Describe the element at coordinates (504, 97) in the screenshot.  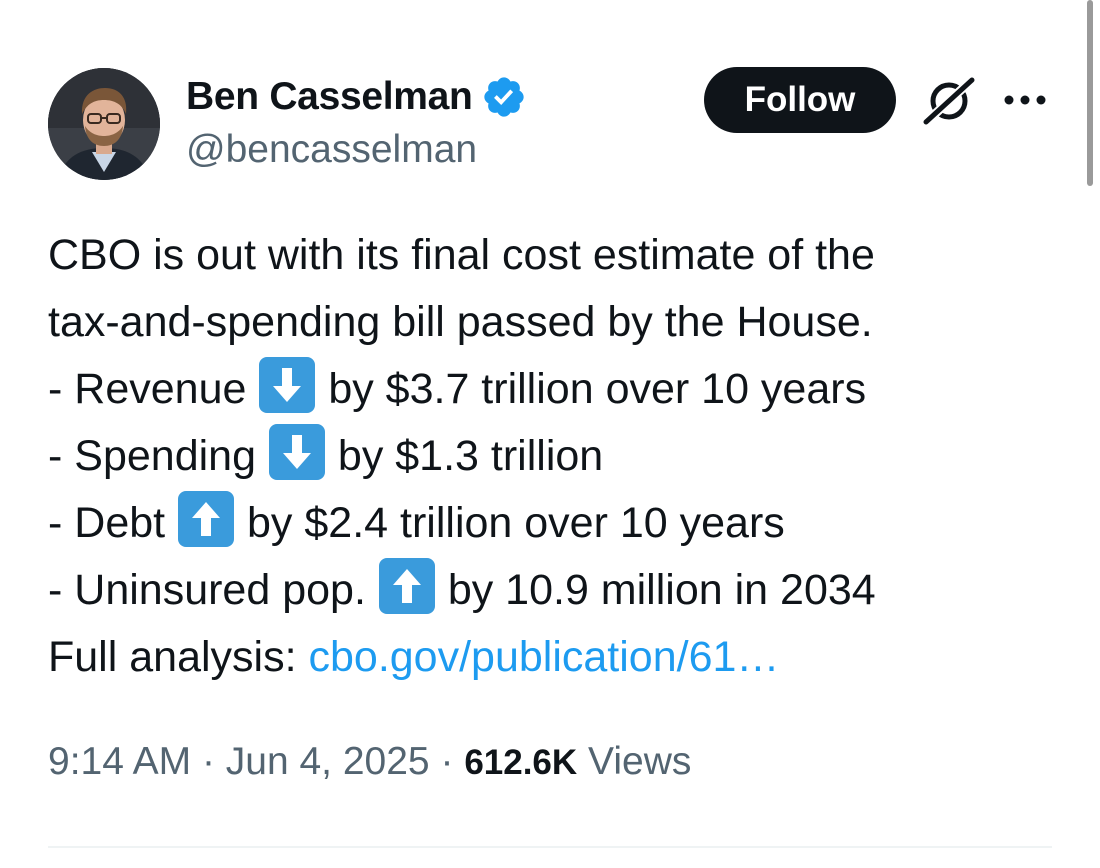
I see `verified-badge-icon` at that location.